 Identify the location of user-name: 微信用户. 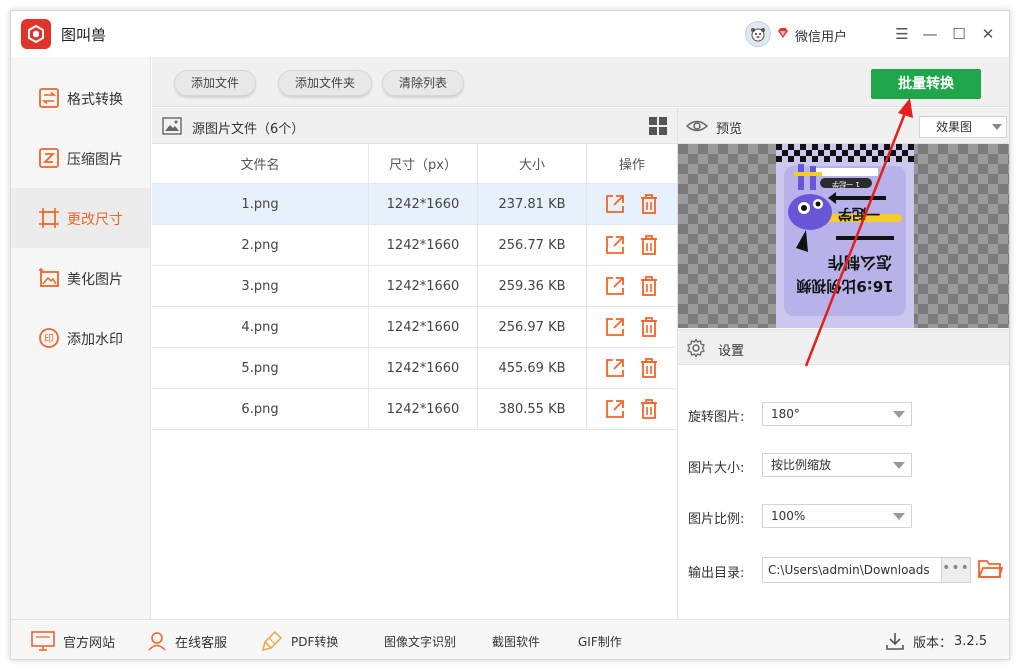
(821, 35).